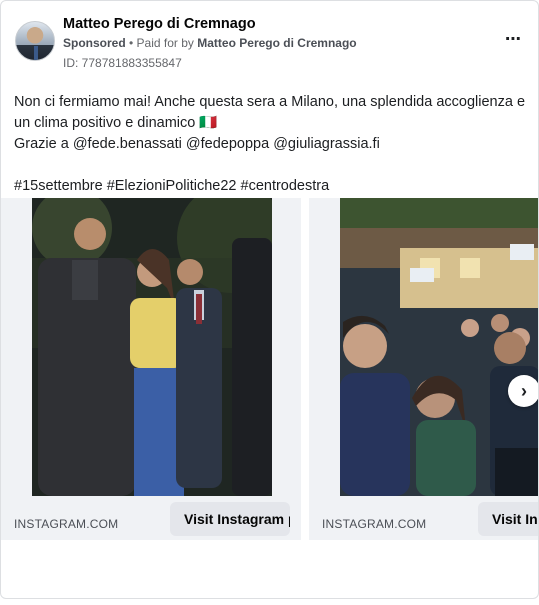 This screenshot has height=605, width=539. I want to click on page-name: Matteo Perego di Cremnago, so click(159, 24).